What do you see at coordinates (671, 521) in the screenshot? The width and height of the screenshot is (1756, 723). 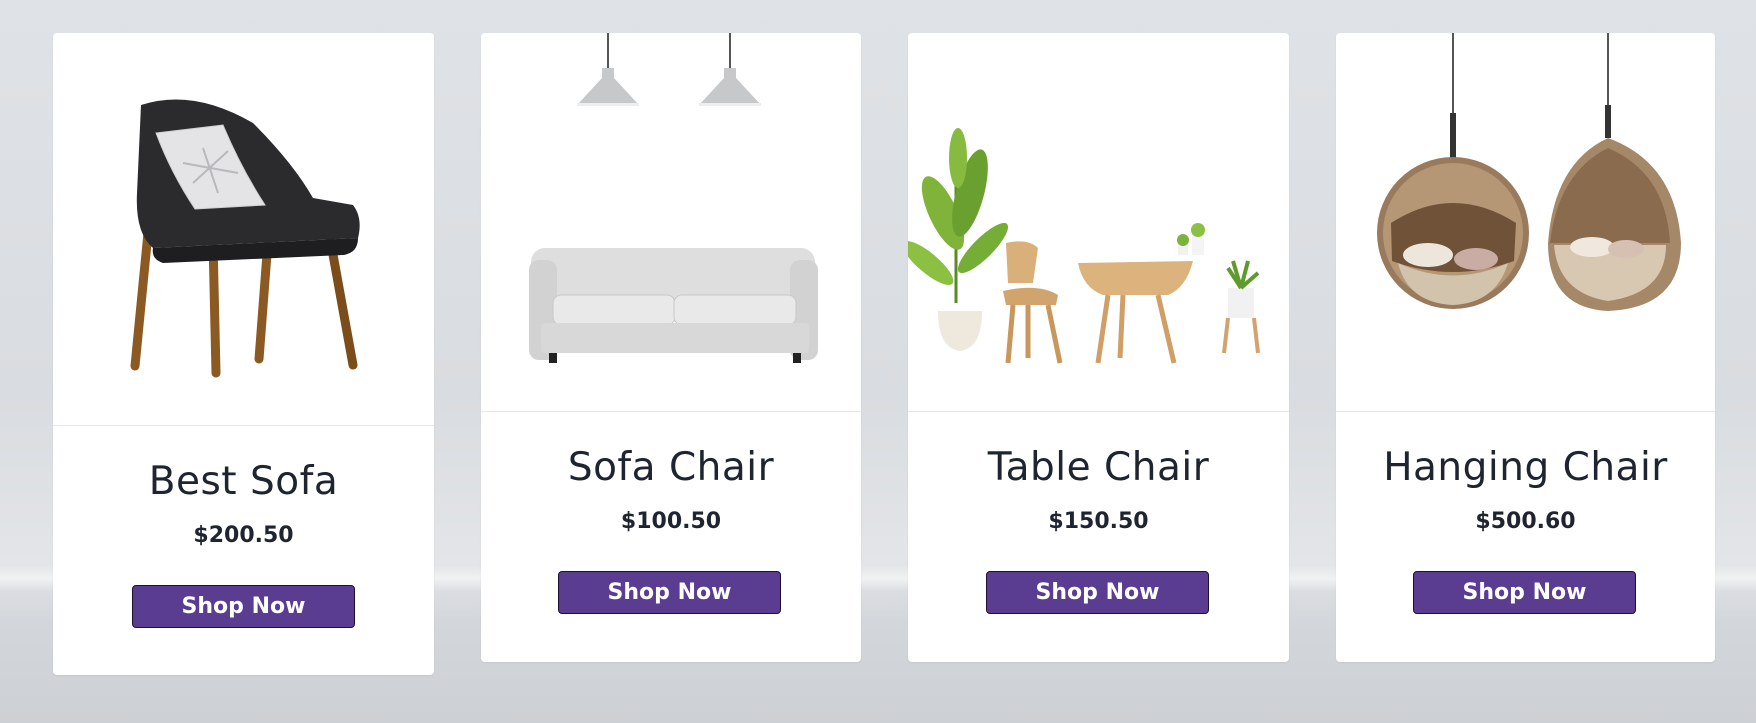 I see `product-price: $100.50` at bounding box center [671, 521].